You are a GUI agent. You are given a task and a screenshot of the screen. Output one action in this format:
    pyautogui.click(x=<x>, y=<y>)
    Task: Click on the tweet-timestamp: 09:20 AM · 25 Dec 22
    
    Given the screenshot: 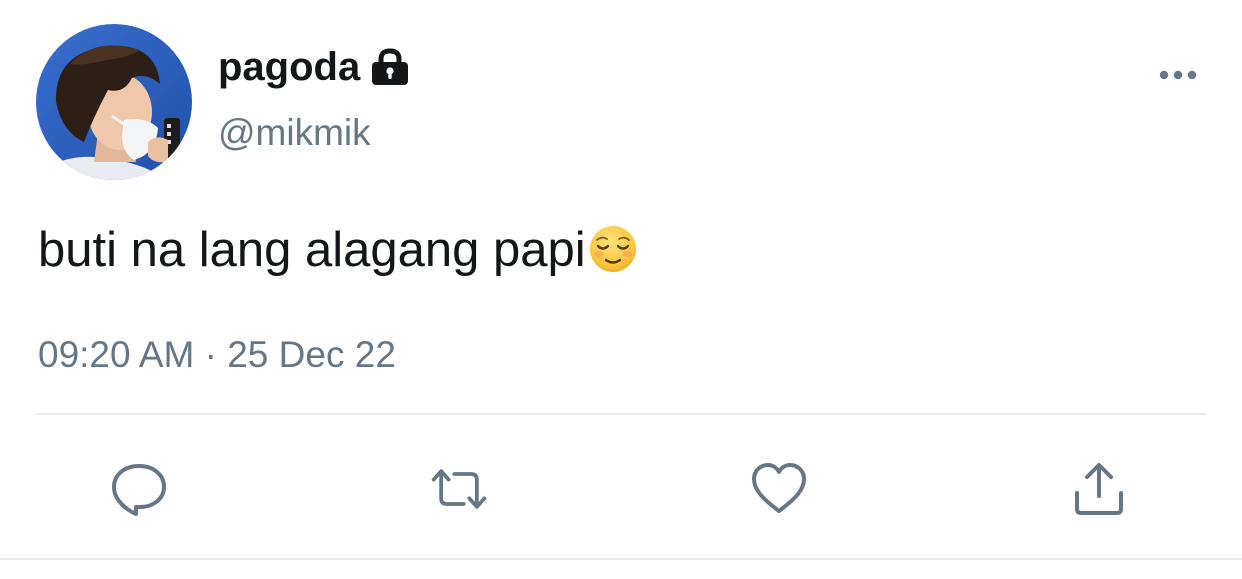 What is the action you would take?
    pyautogui.click(x=217, y=355)
    